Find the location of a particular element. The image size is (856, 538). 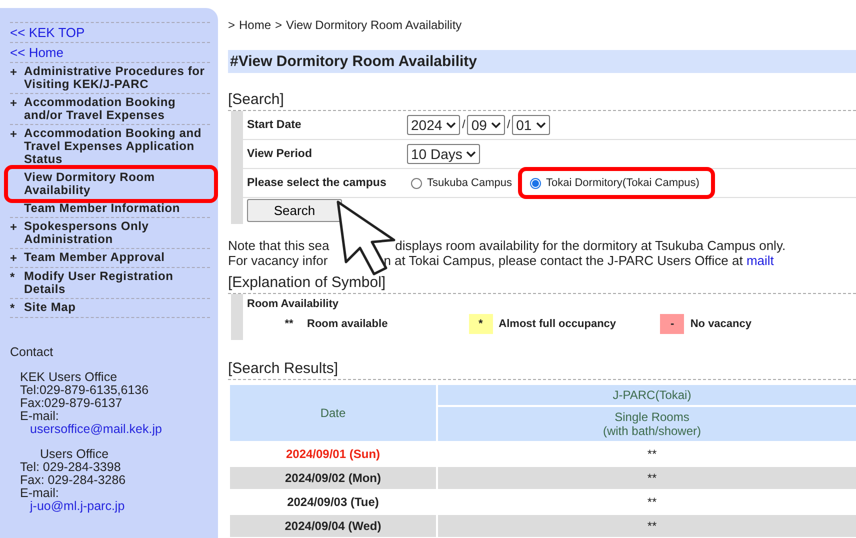

section-heading: [Explanation of Symbol] is located at coordinates (542, 284).